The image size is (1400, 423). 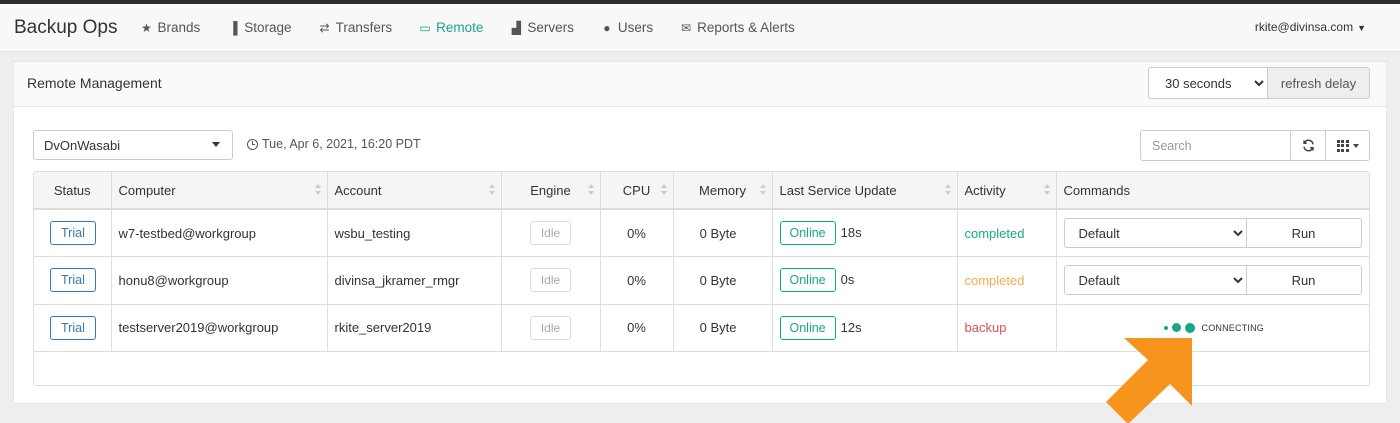 I want to click on monitor-icon: ▭, so click(x=425, y=27).